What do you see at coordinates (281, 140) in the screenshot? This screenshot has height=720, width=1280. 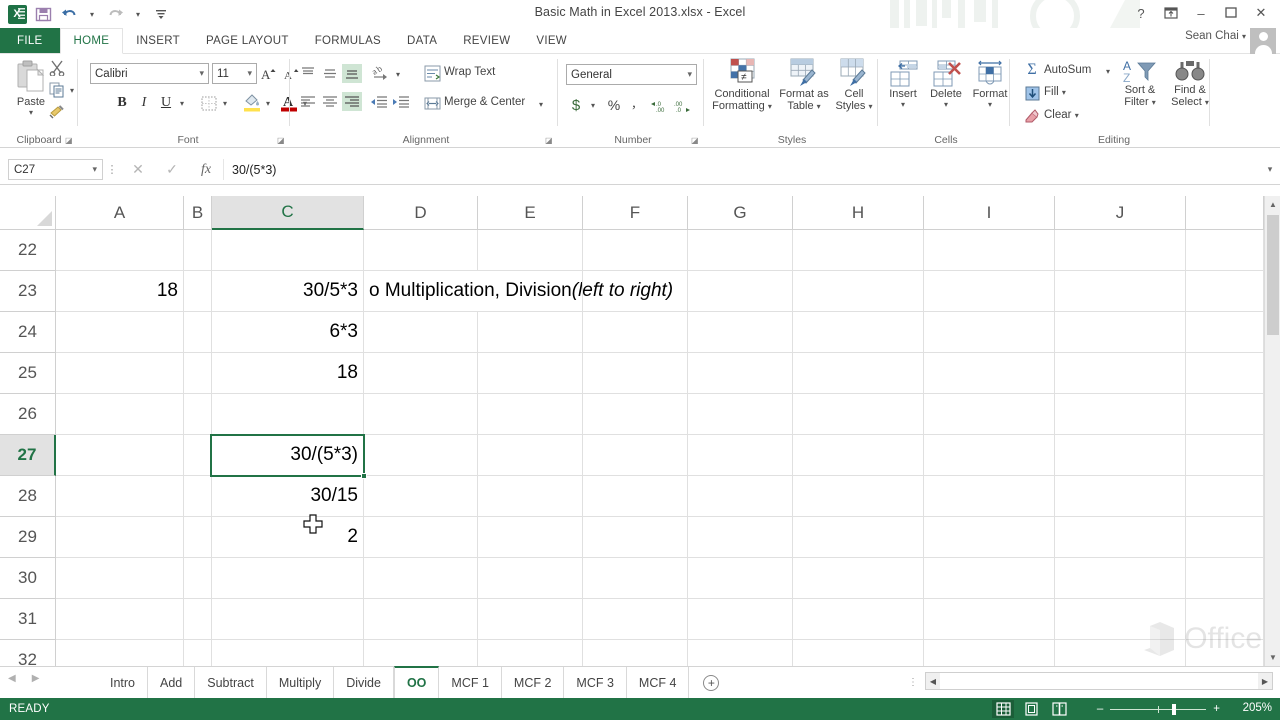 I see `font-dialog-launcher-icon: ◪` at bounding box center [281, 140].